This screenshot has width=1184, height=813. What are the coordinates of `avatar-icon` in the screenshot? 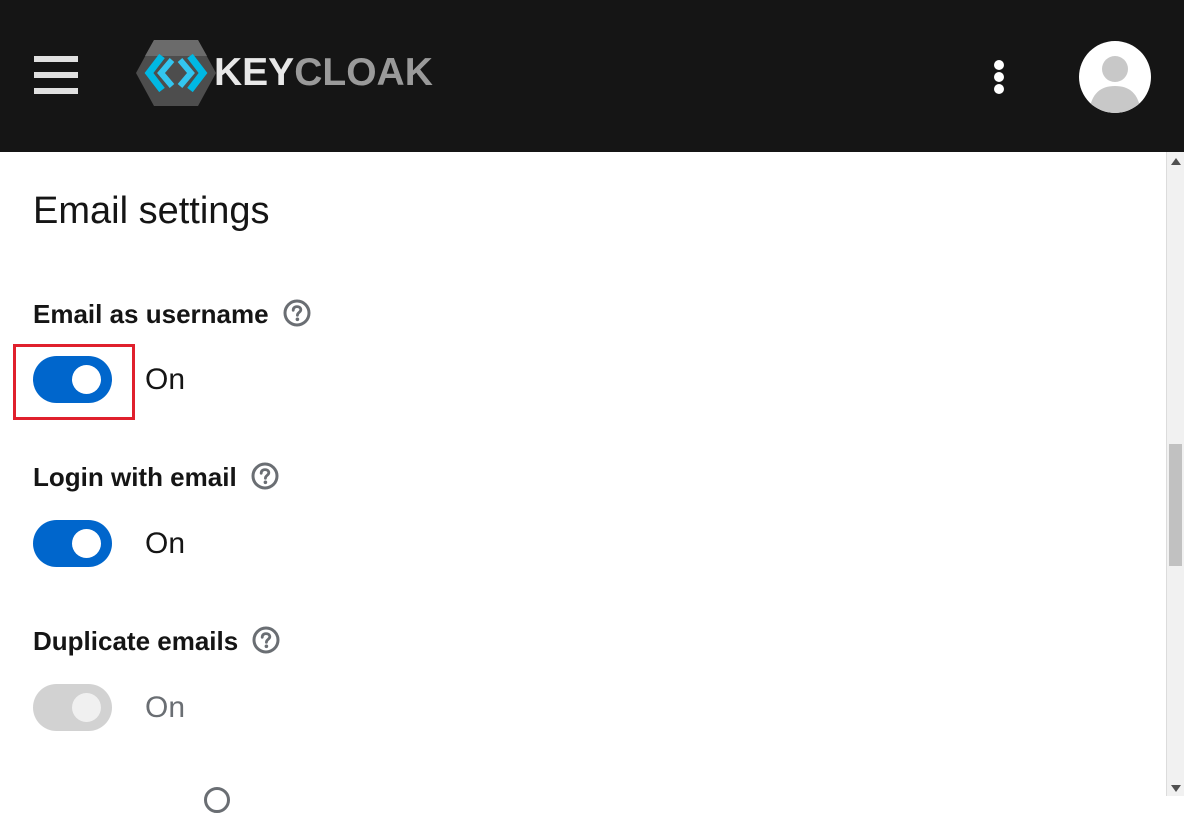 It's located at (1115, 84).